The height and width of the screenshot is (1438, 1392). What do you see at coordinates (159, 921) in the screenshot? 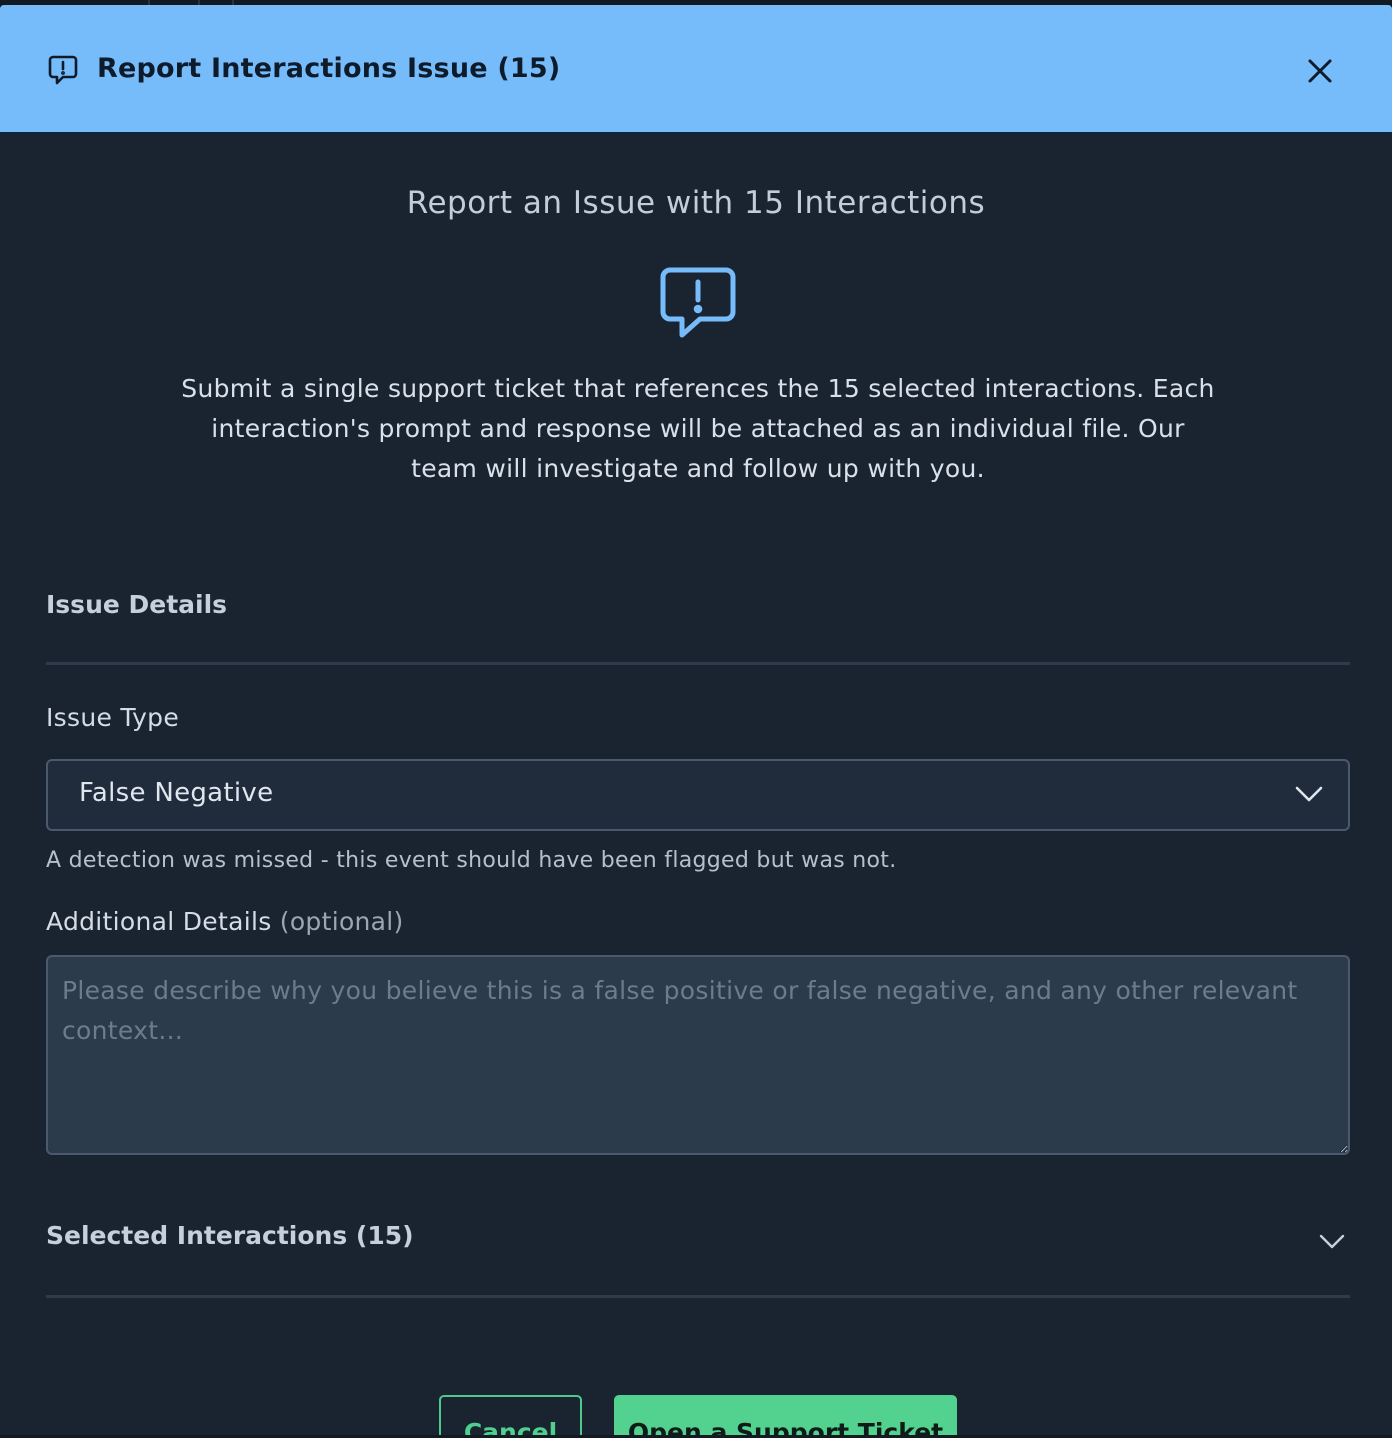
I see `additional-details-label-text: Additional Details` at bounding box center [159, 921].